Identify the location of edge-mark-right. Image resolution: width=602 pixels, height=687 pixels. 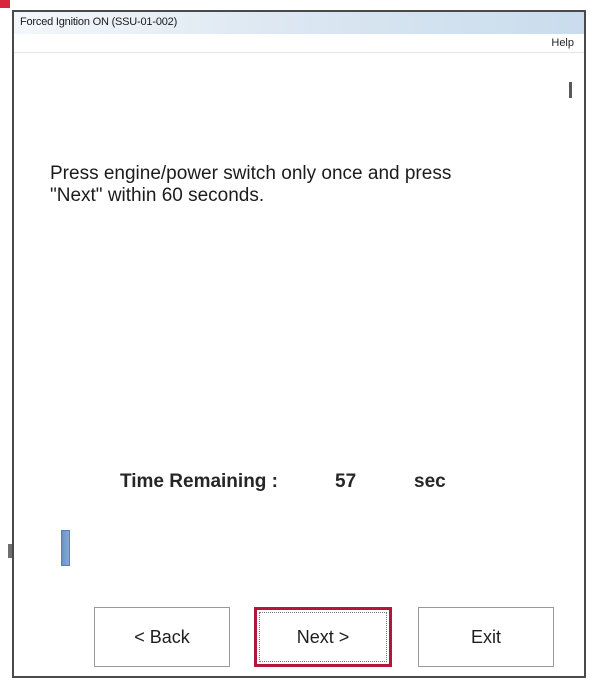
(570, 90).